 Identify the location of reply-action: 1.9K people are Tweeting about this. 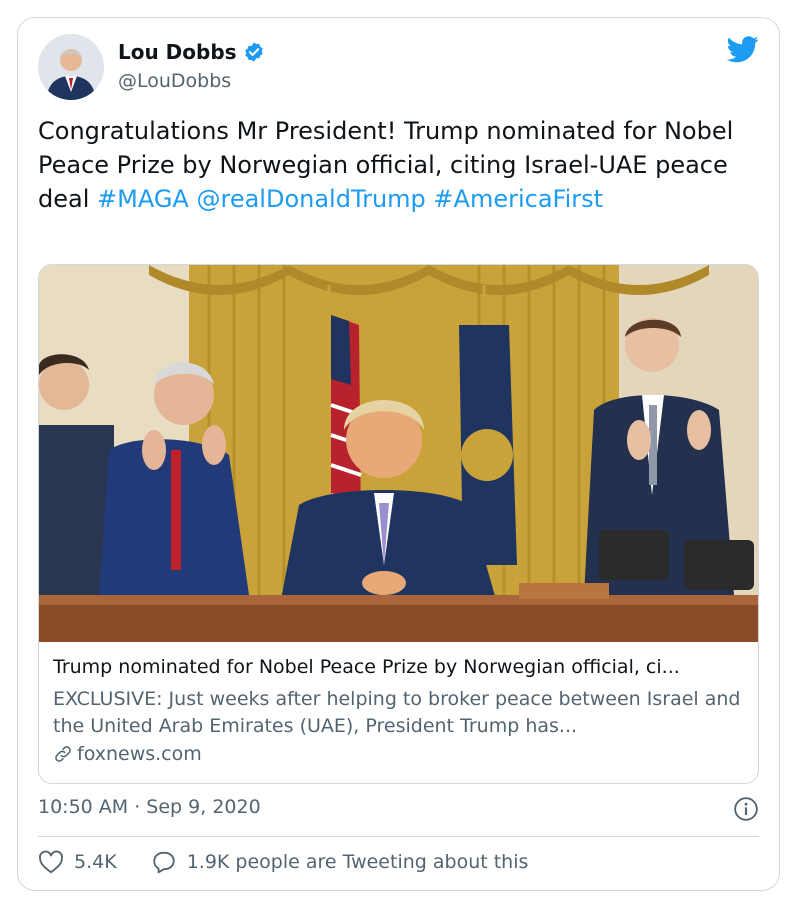
(340, 862).